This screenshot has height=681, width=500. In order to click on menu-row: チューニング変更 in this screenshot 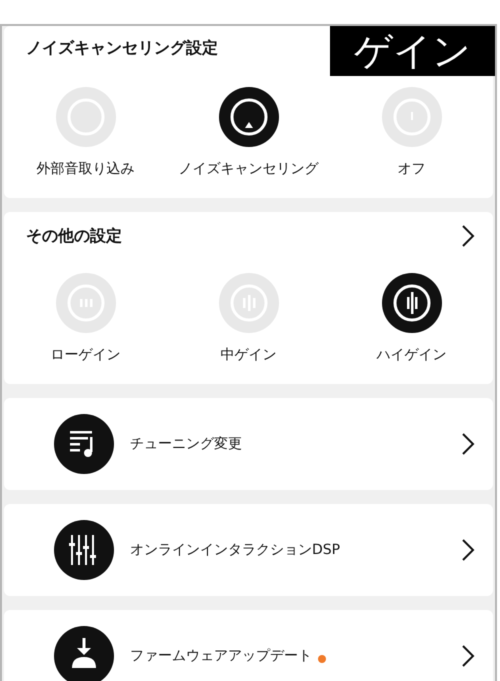, I will do `click(248, 444)`.